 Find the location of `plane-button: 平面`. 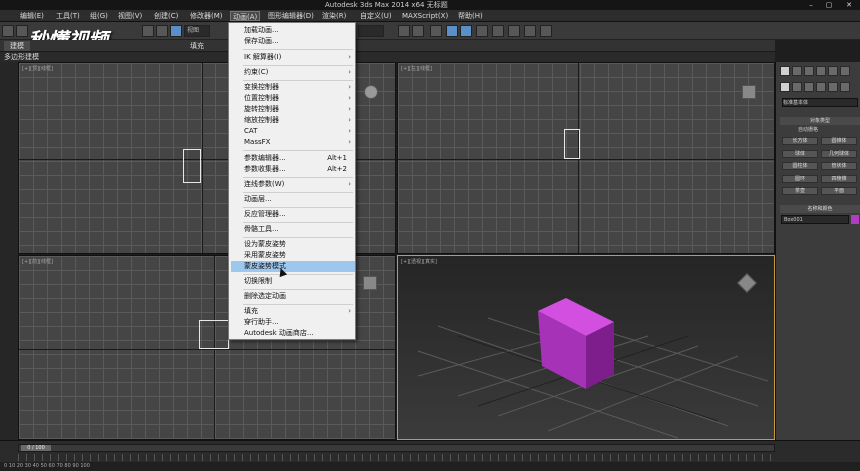

plane-button: 平面 is located at coordinates (839, 191).